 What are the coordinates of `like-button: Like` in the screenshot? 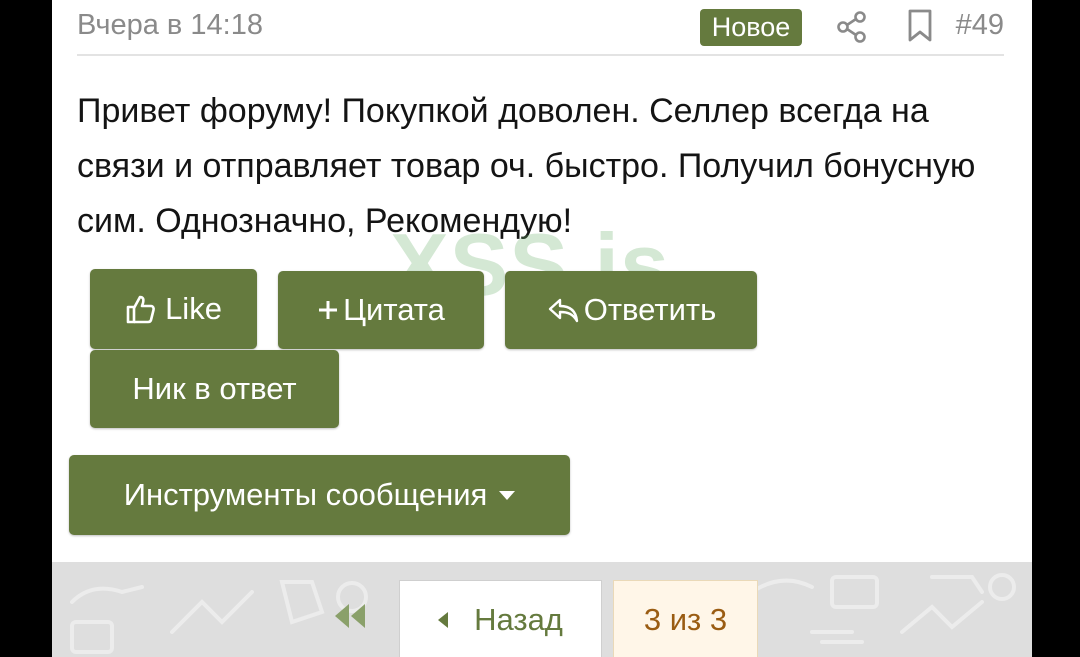 It's located at (173, 309).